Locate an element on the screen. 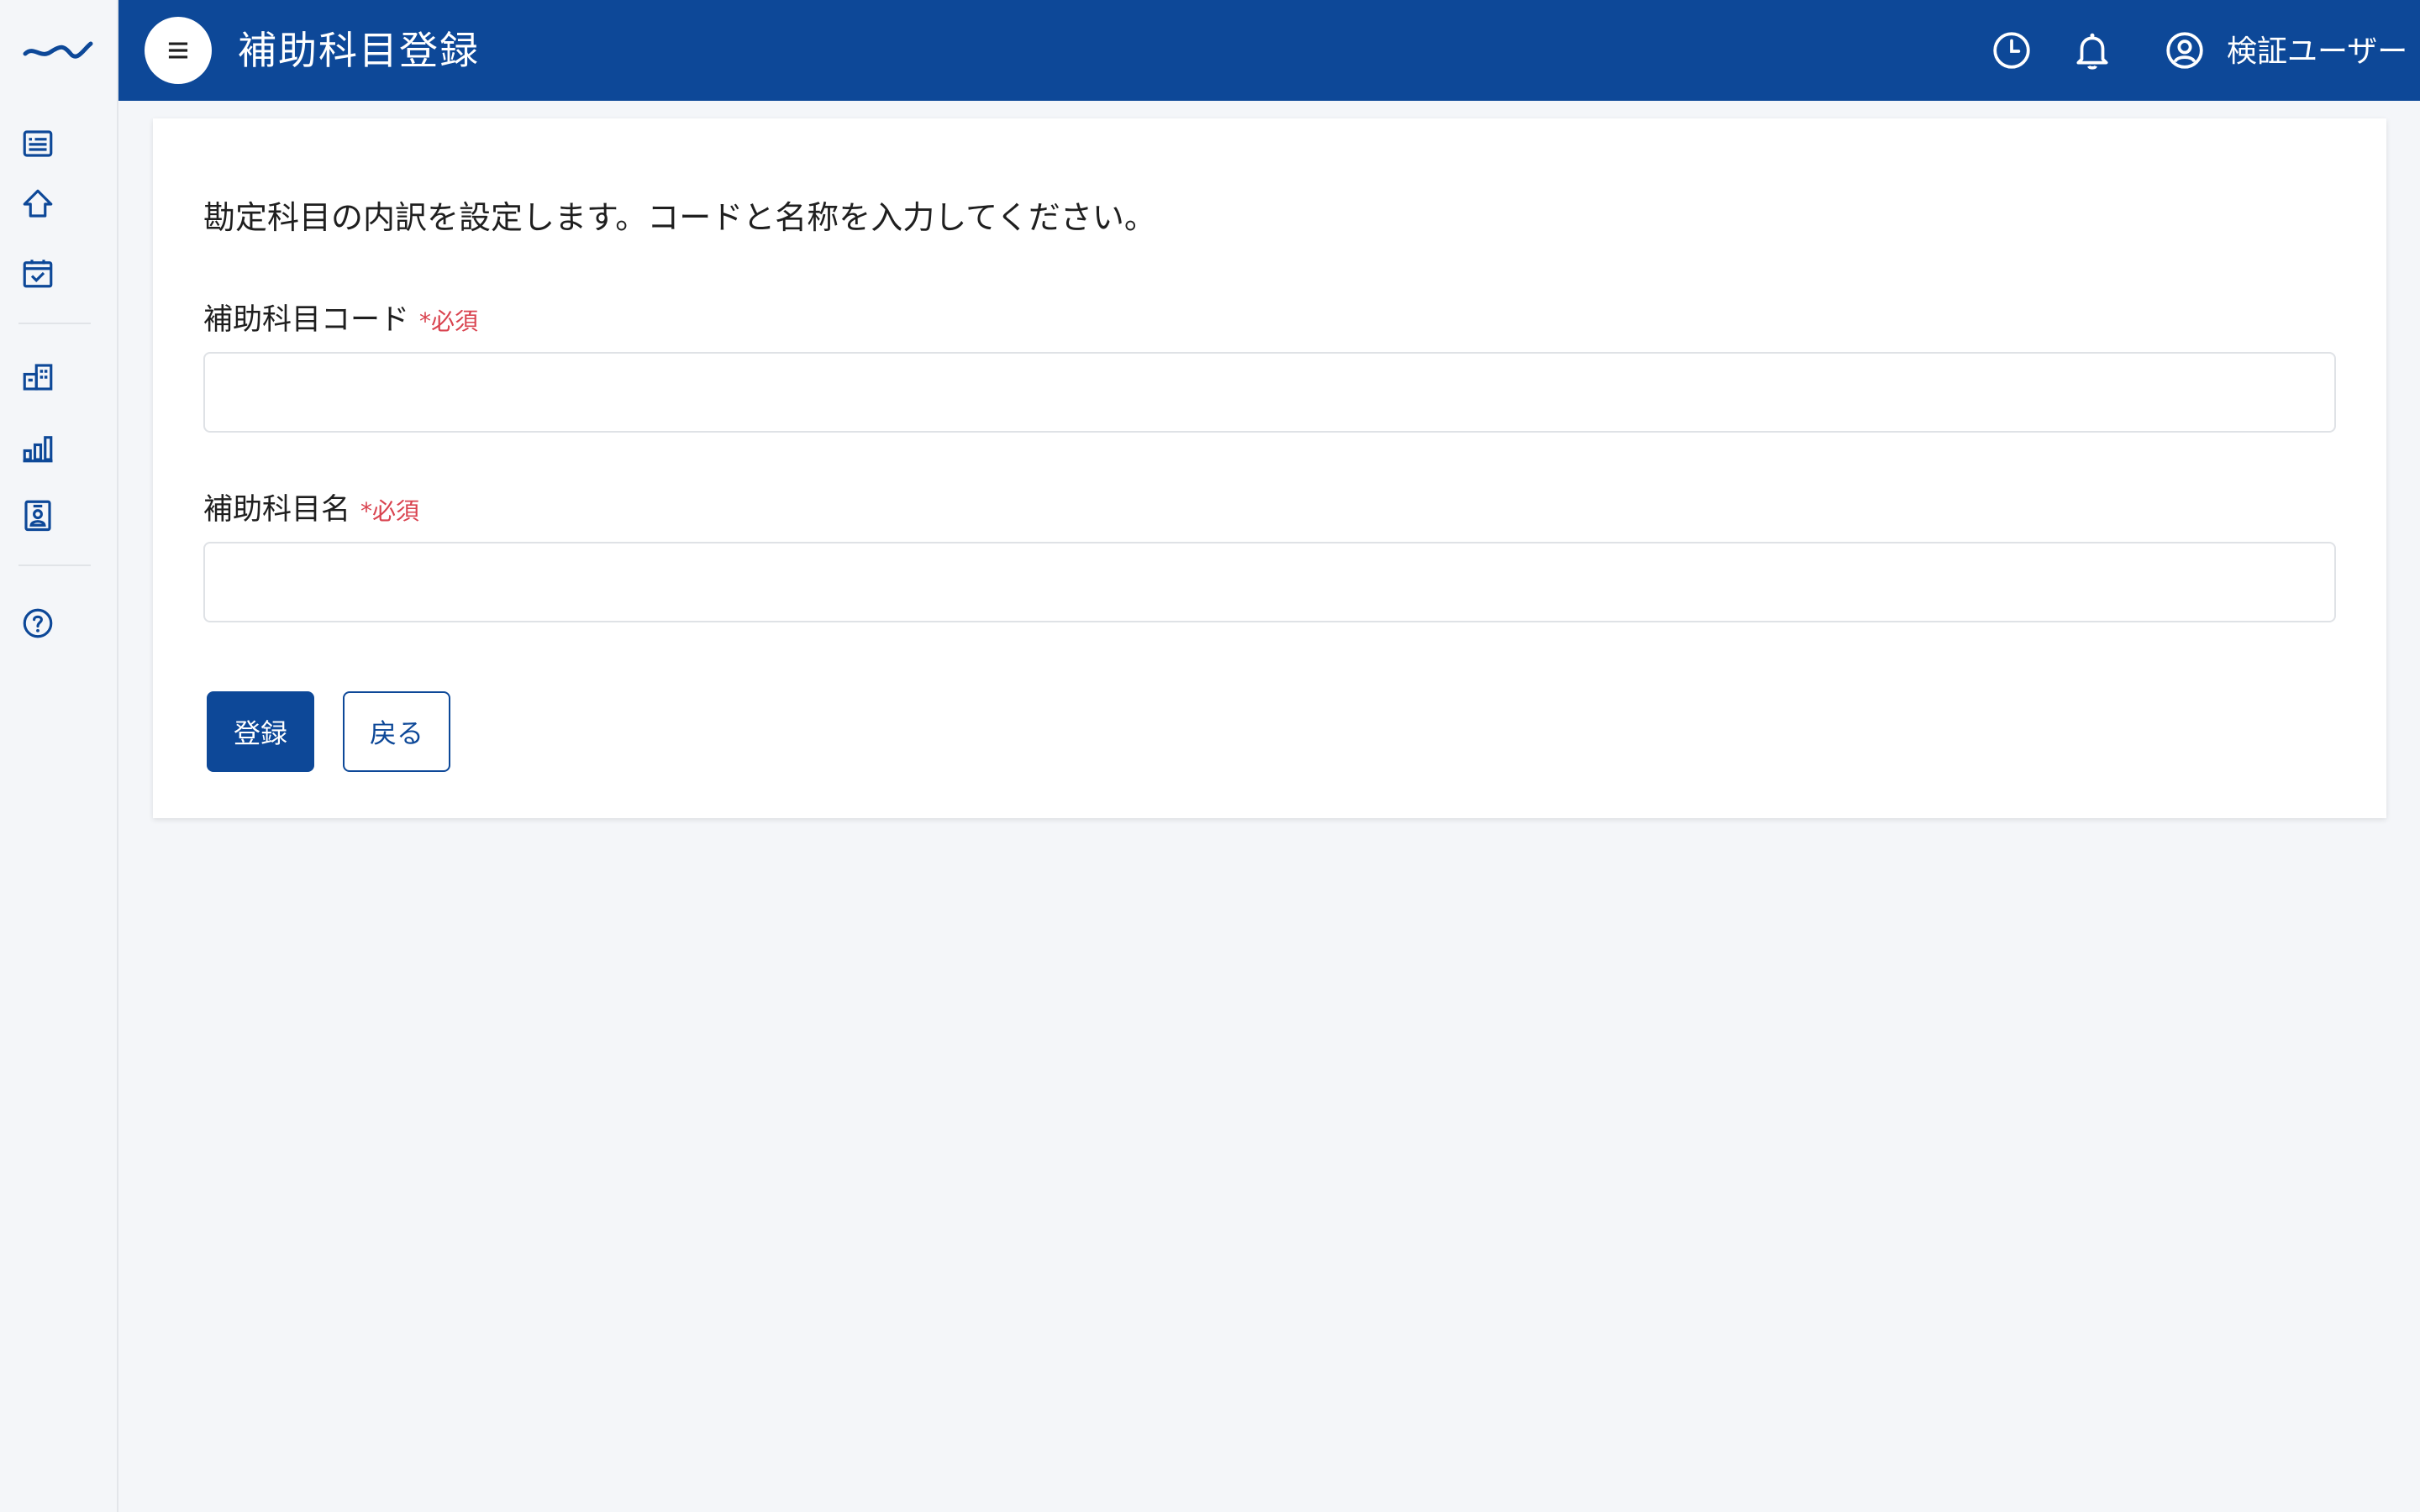 The height and width of the screenshot is (1512, 2420). app-header: 補助科目登録 検証ユーザー is located at coordinates (1269, 50).